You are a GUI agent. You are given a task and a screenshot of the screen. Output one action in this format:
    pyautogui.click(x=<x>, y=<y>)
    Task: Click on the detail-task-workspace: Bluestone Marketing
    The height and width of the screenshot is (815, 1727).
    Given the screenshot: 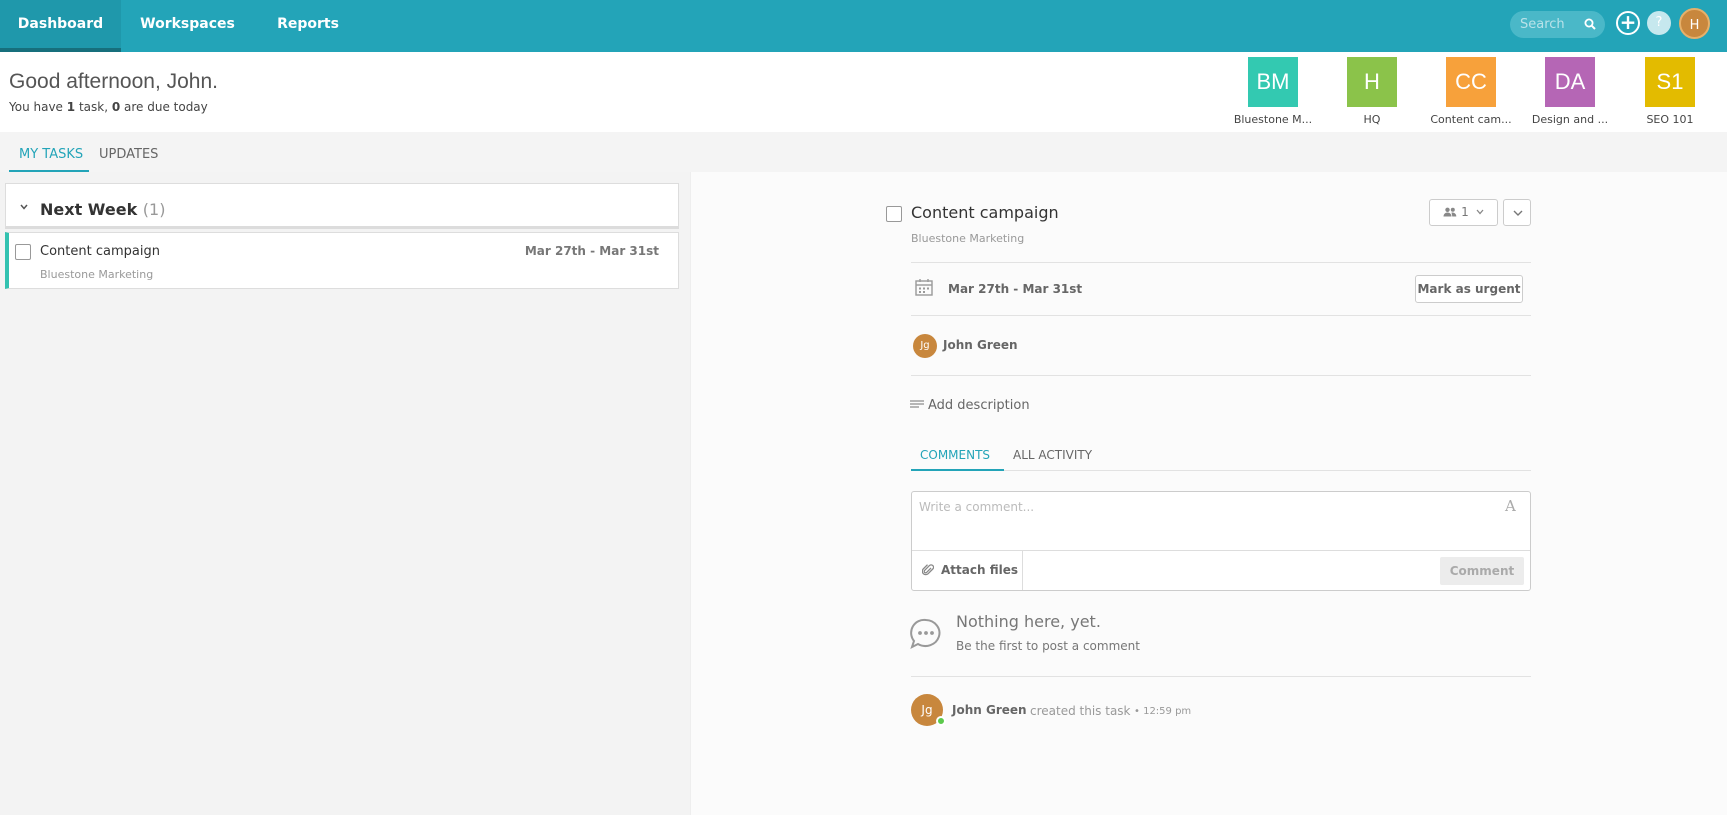 What is the action you would take?
    pyautogui.click(x=967, y=238)
    